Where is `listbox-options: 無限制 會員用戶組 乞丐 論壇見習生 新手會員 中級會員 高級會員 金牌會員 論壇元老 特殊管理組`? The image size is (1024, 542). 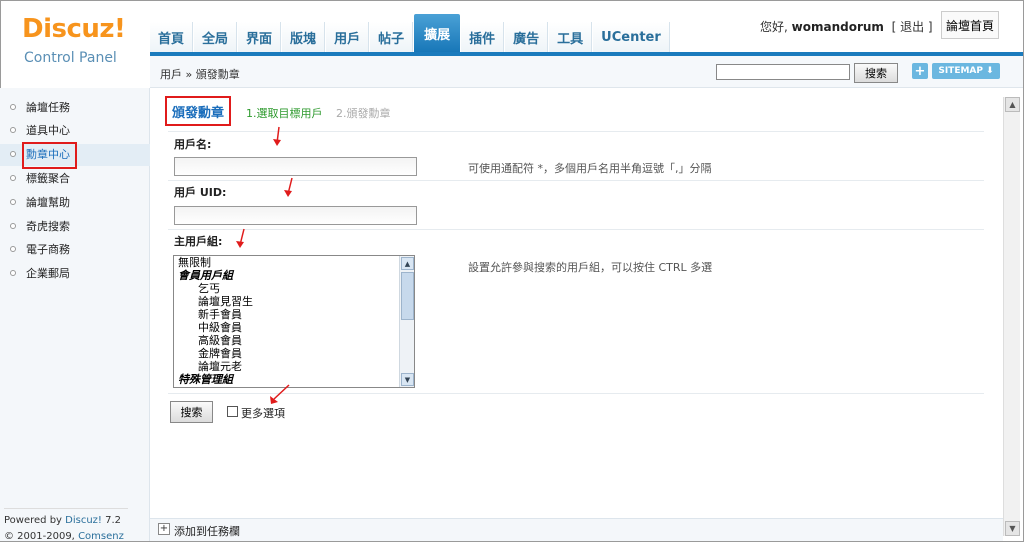
listbox-options: 無限制 會員用戶組 乞丐 論壇見習生 新手會員 中級會員 高級會員 金牌會員 論壇元老 特殊管理組 is located at coordinates (294, 321).